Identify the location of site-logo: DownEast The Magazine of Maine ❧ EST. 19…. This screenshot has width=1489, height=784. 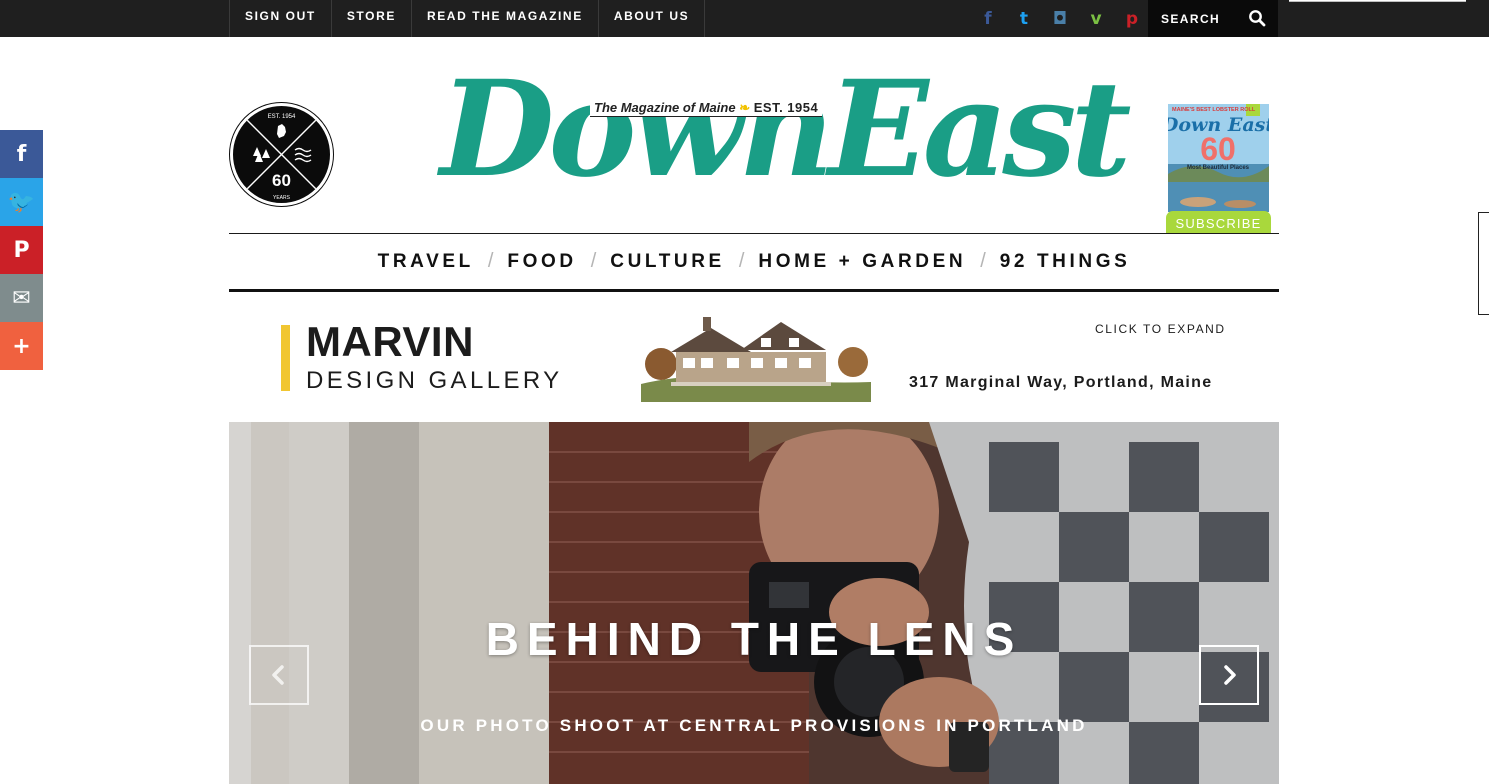
(786, 131).